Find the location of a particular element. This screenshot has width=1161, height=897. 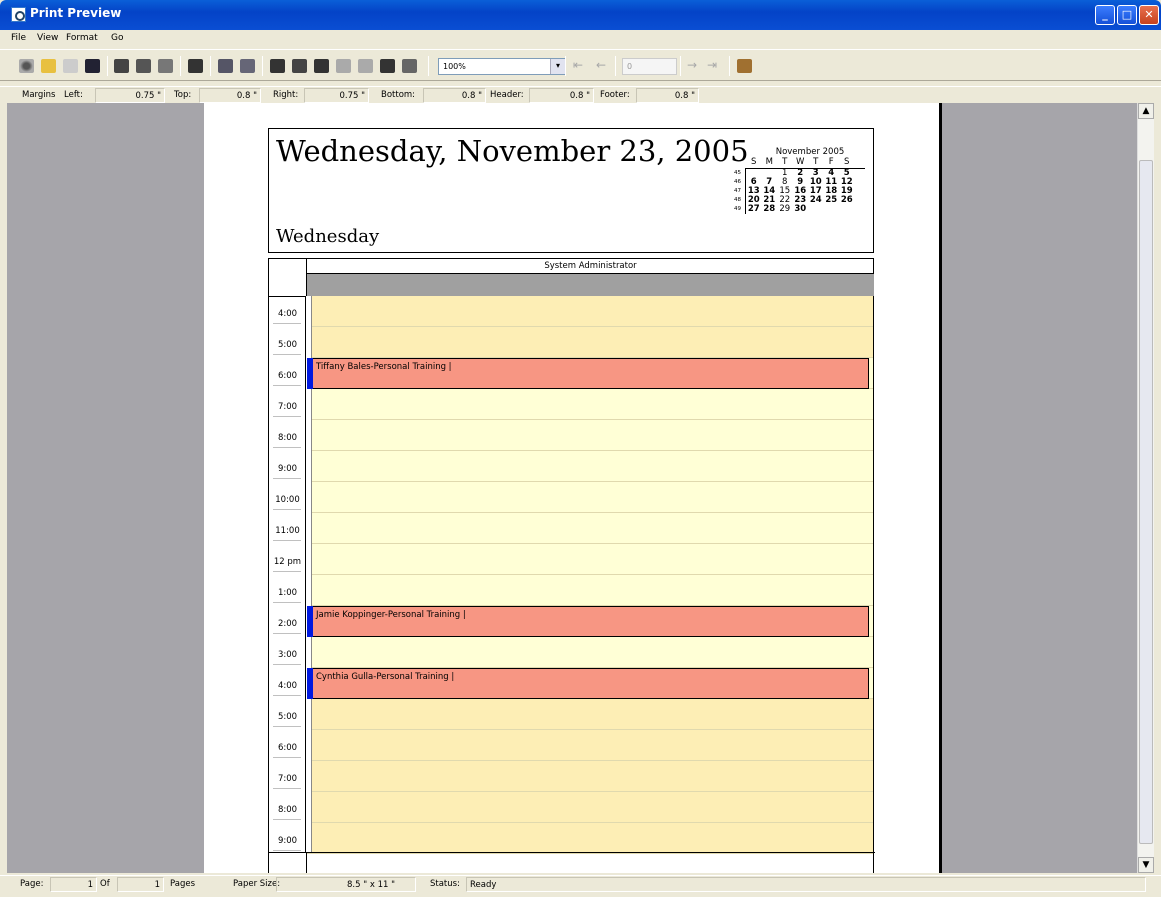

calendar-day: 25 is located at coordinates (832, 200).